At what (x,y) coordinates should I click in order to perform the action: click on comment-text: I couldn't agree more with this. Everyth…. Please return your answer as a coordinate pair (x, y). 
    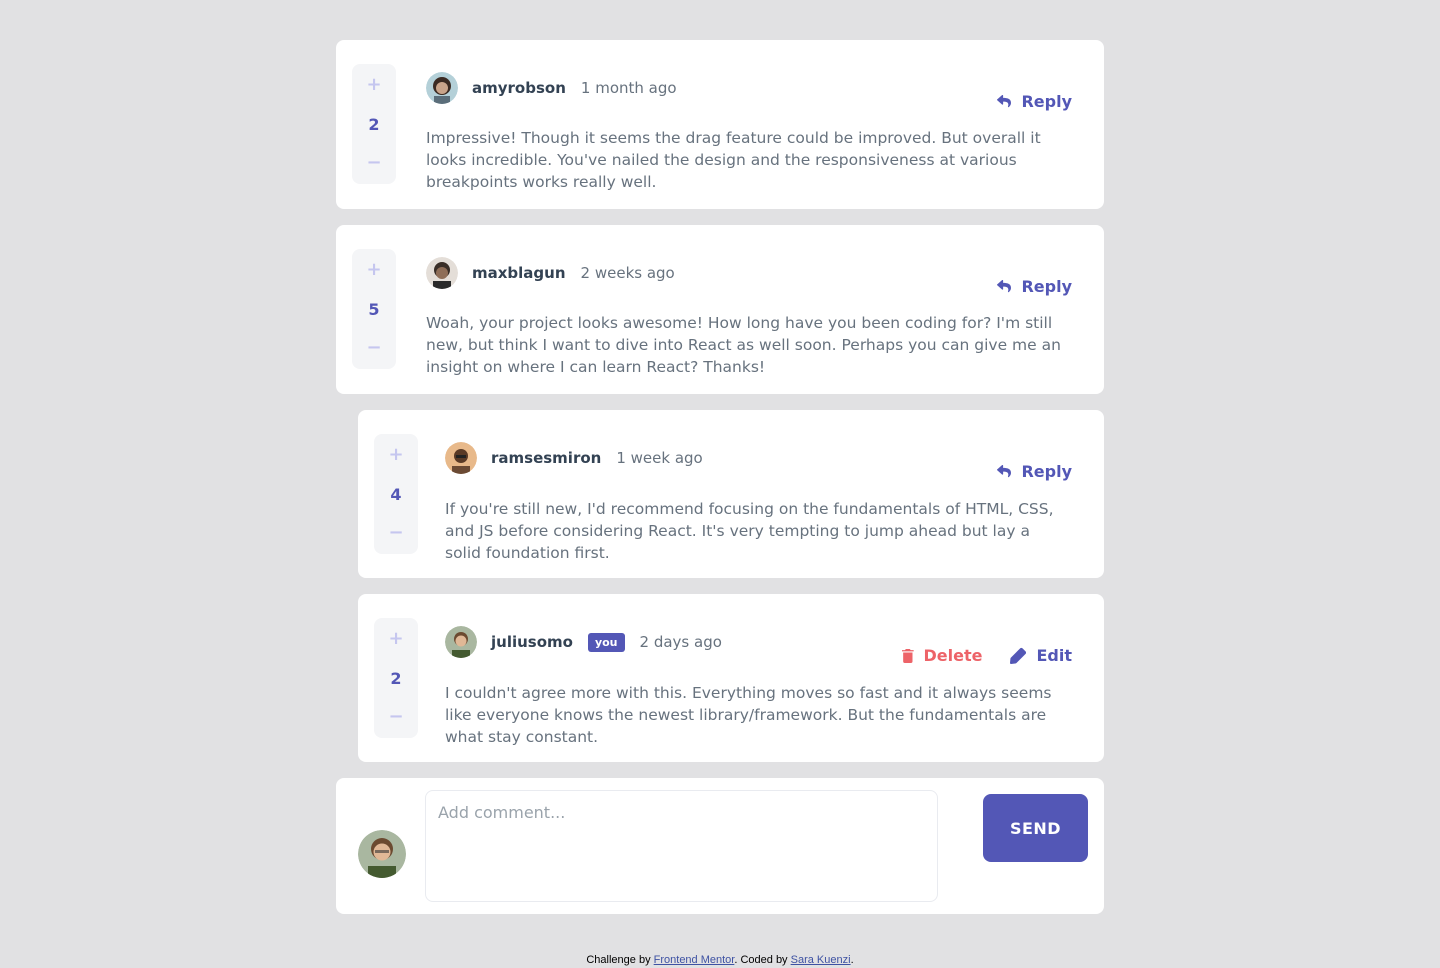
    Looking at the image, I should click on (748, 715).